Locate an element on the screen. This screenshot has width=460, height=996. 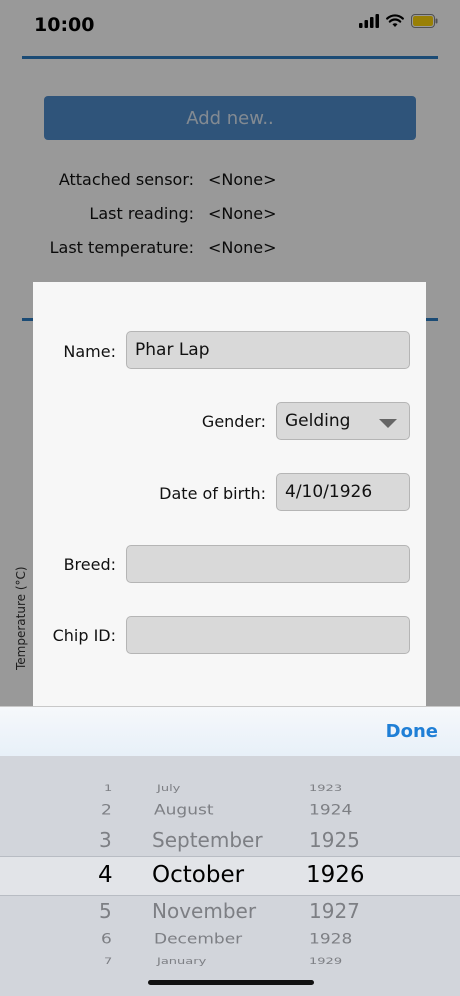
picker-month-item: August is located at coordinates (184, 810).